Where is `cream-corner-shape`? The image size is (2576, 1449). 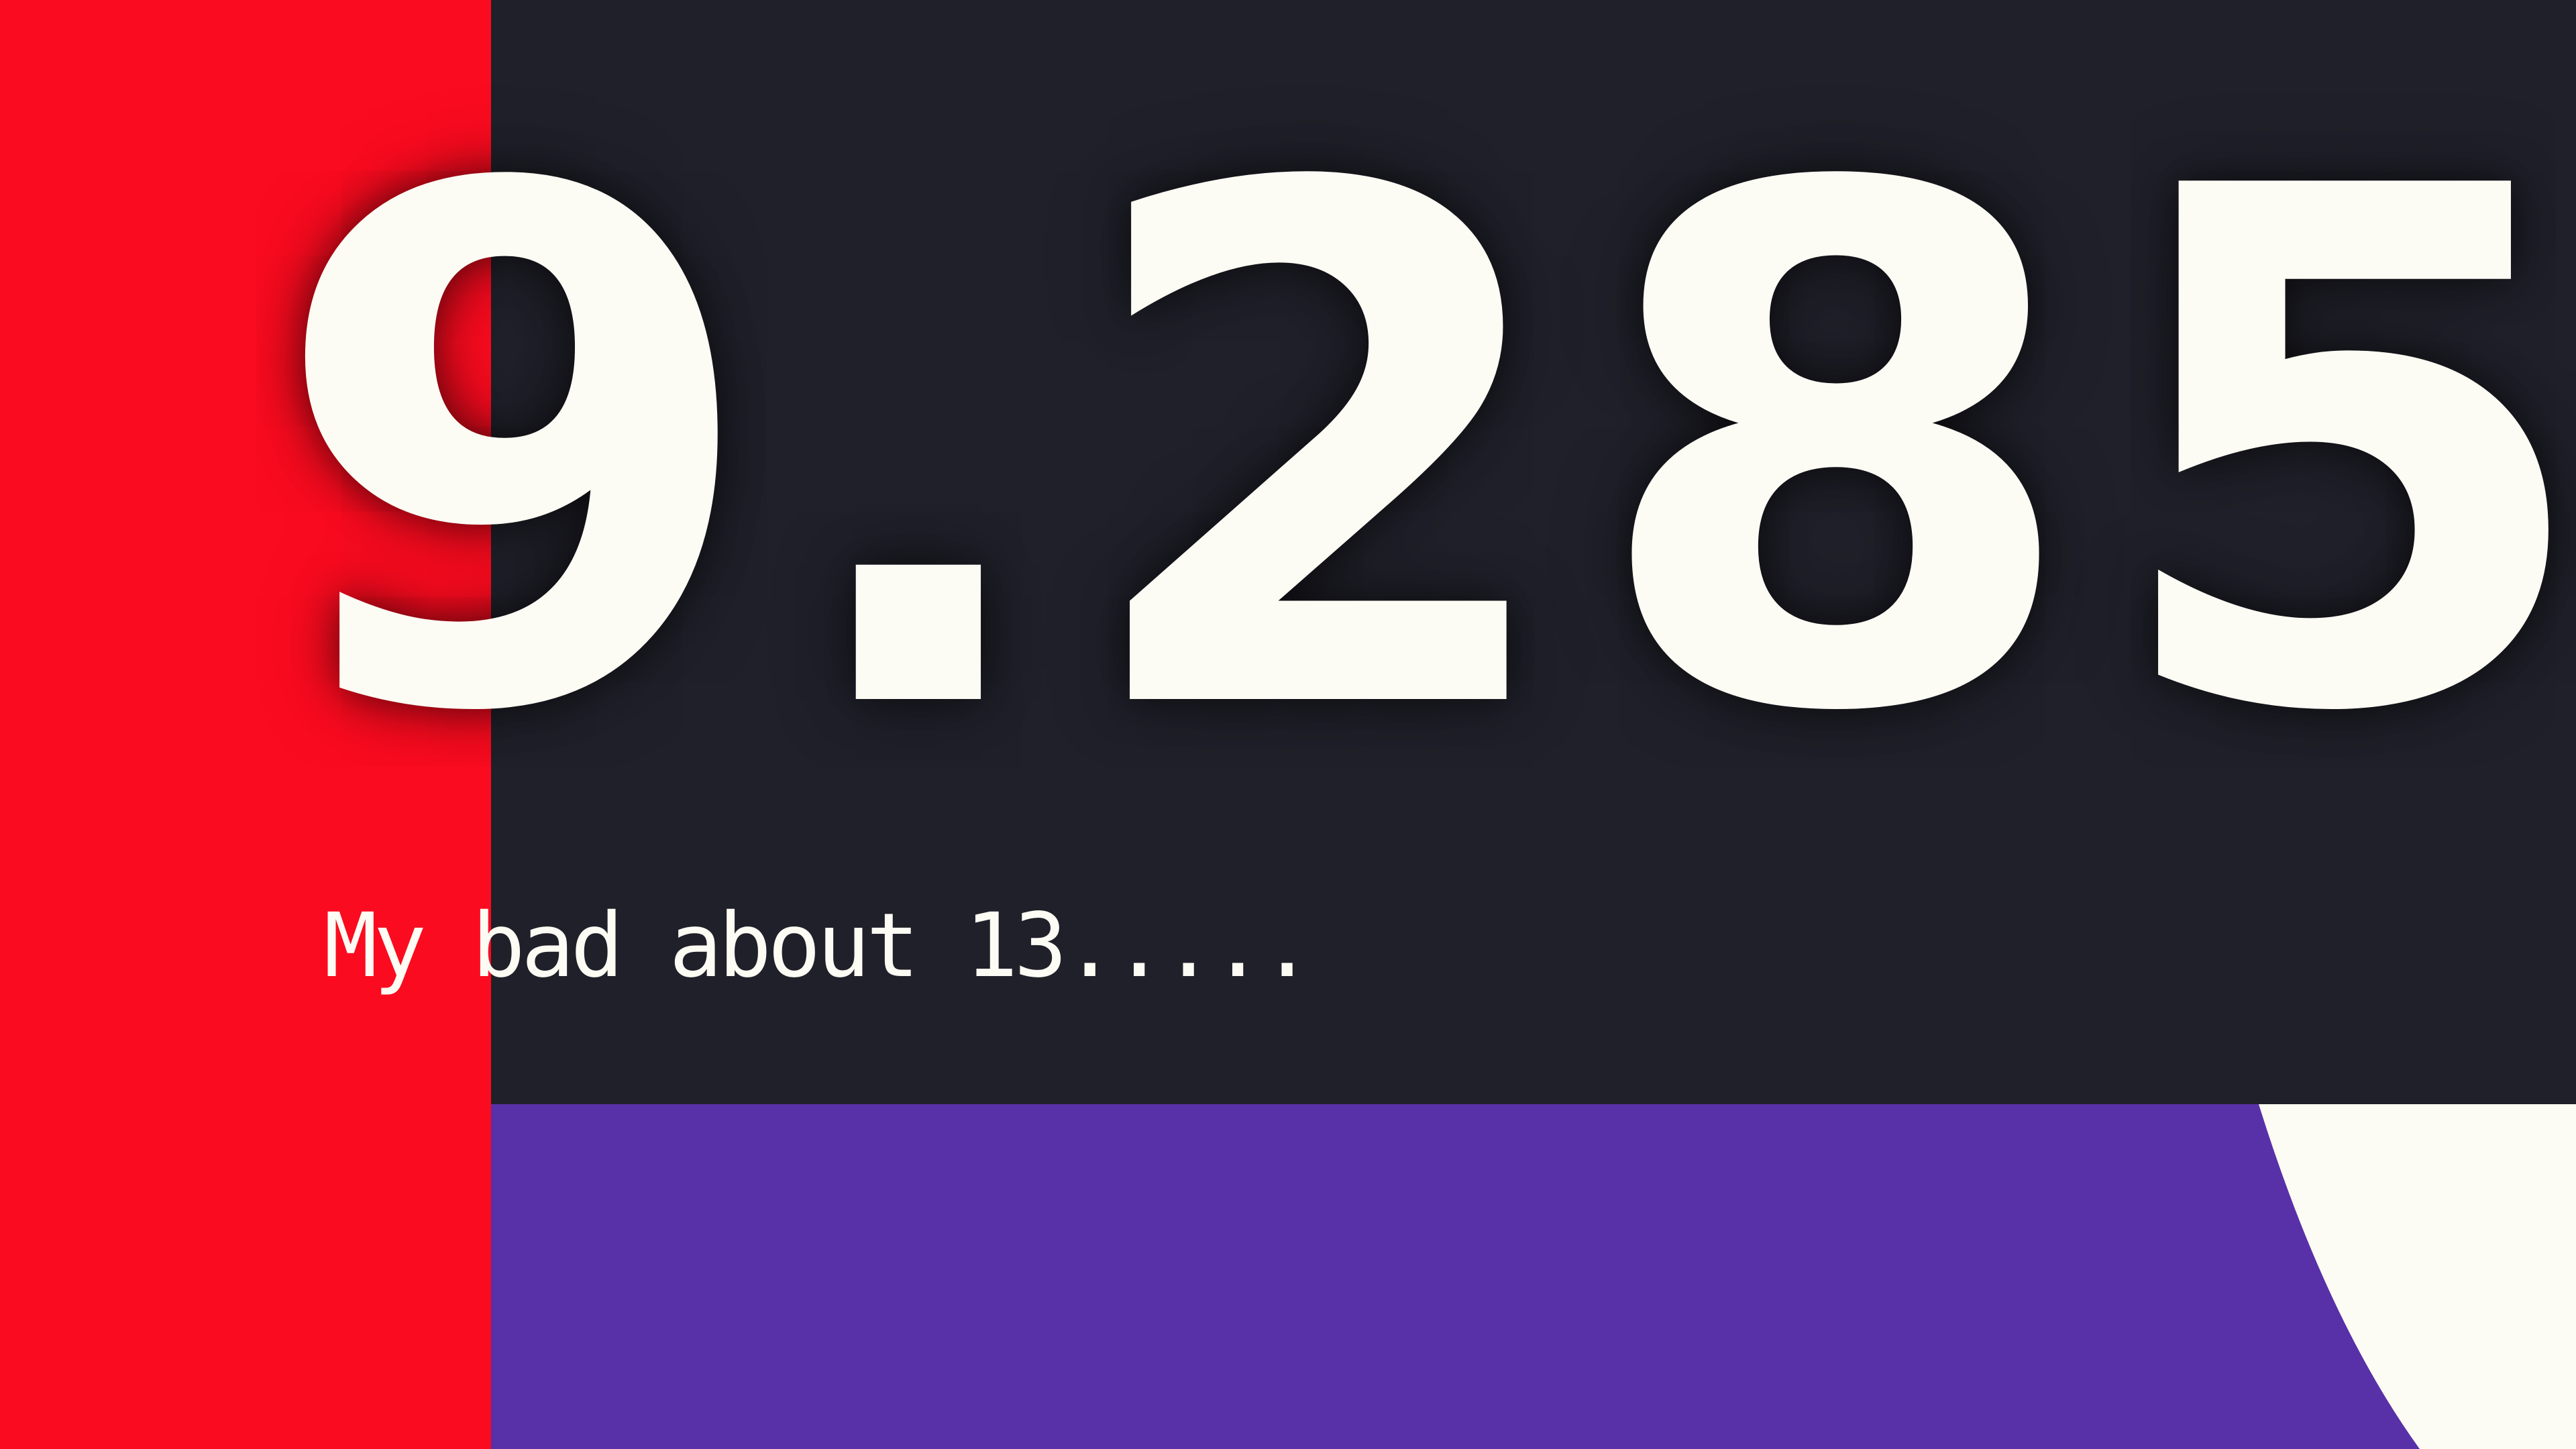
cream-corner-shape is located at coordinates (2417, 1276).